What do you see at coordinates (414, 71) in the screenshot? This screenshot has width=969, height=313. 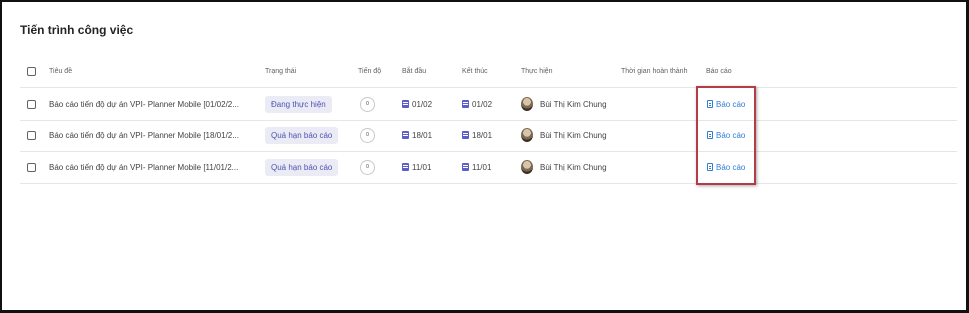 I see `header-start: Bắt đầu` at bounding box center [414, 71].